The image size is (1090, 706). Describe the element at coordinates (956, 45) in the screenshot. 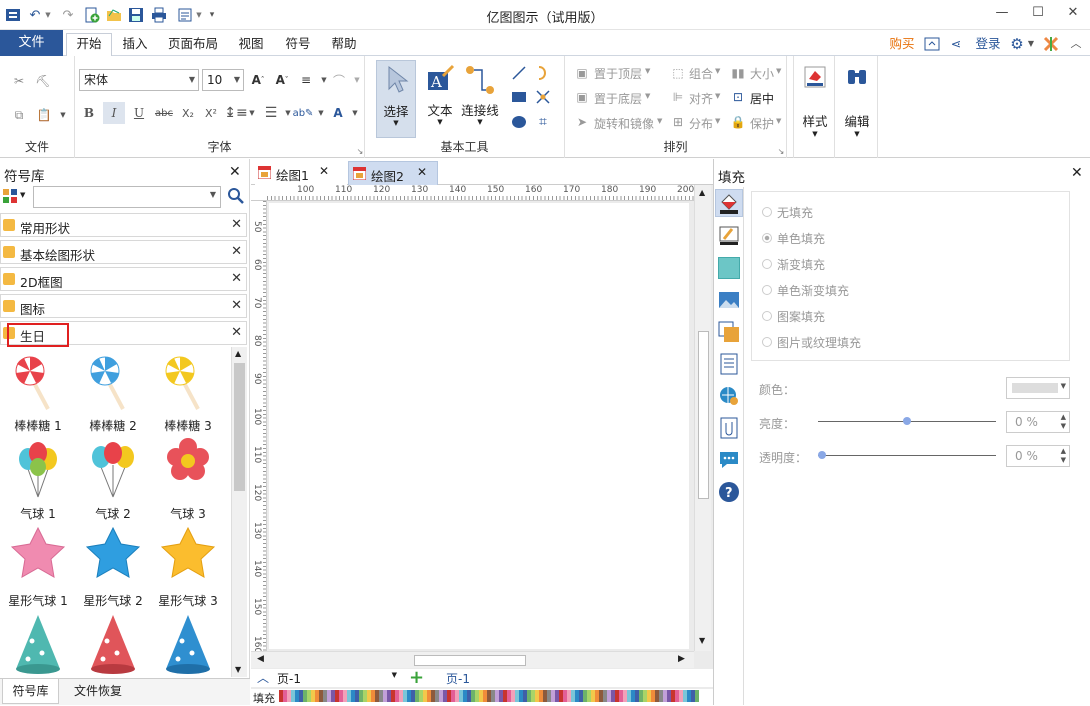

I see `share-icon: ⋖` at that location.